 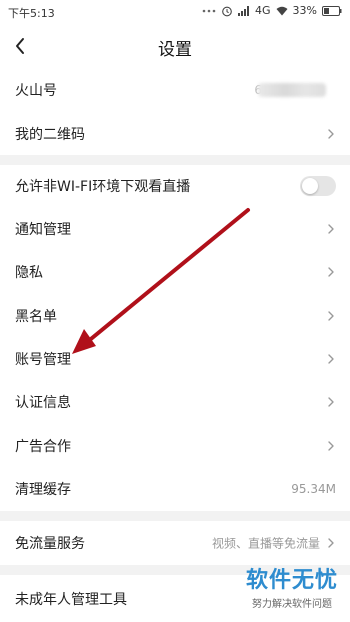 I want to click on status-bar: 下午5:13 4G 33%, so click(x=175, y=12).